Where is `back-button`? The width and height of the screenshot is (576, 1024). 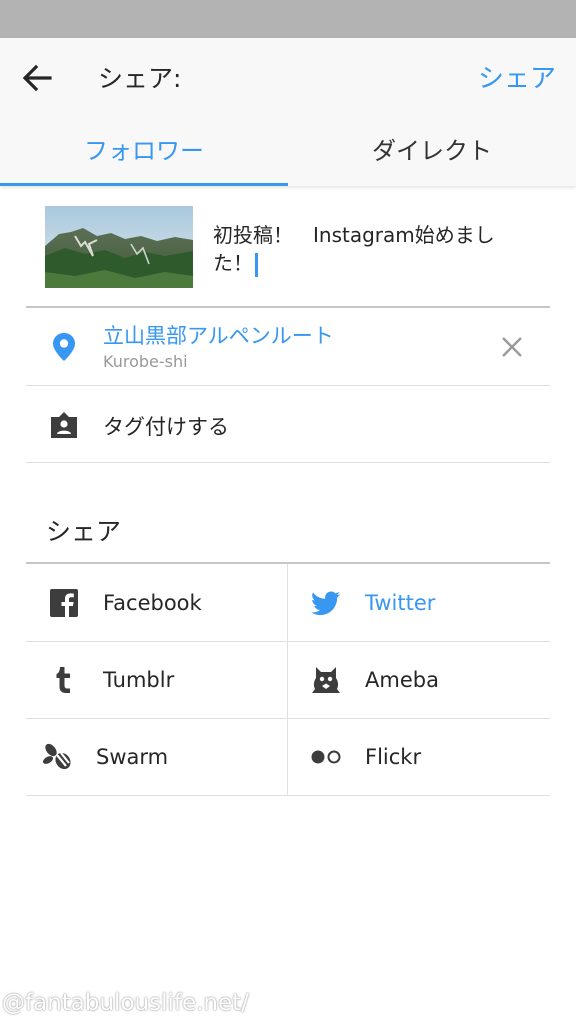
back-button is located at coordinates (38, 78).